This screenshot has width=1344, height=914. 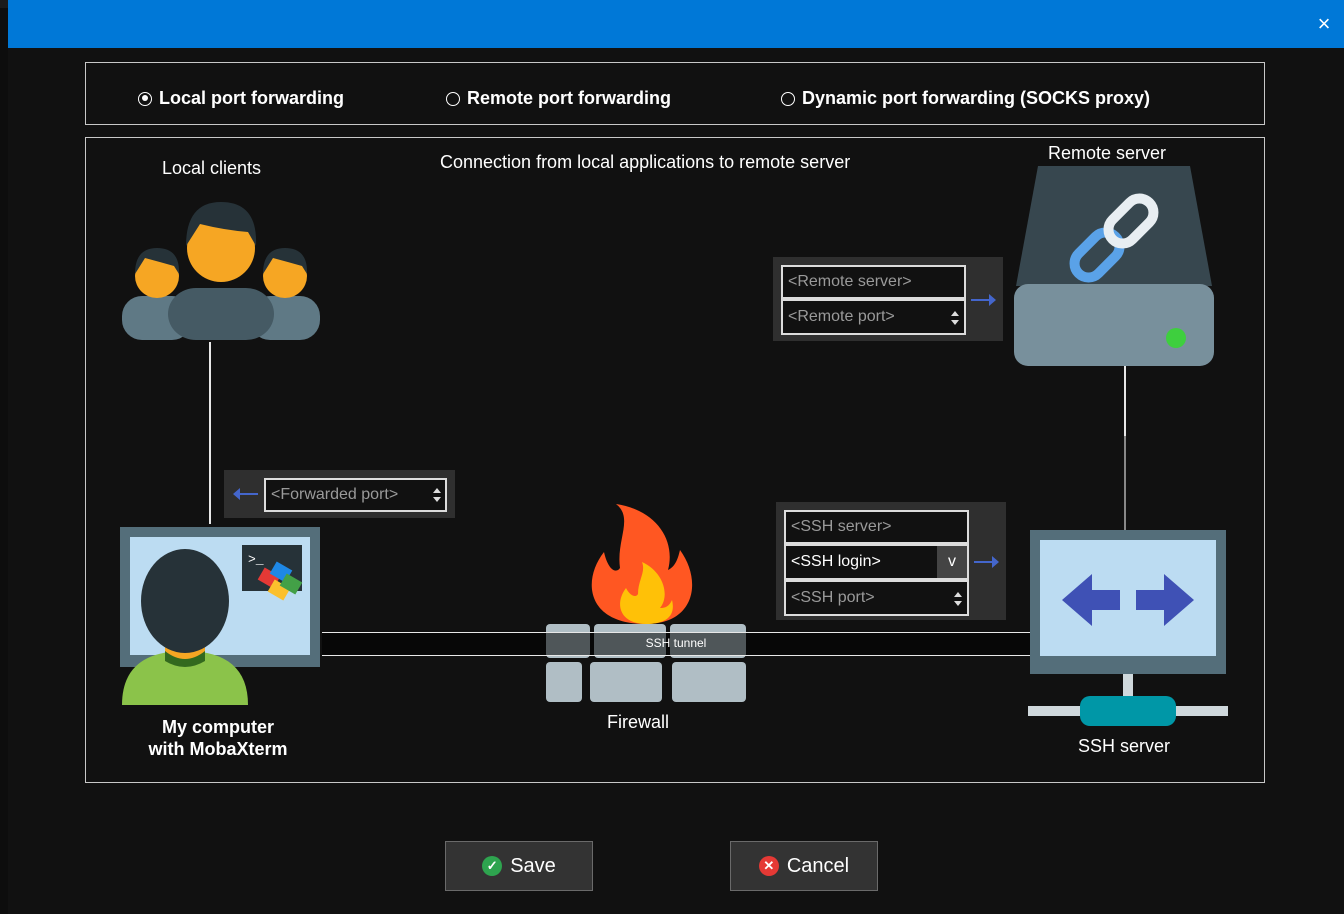 I want to click on remote-port-input: <Remote port>, so click(x=873, y=317).